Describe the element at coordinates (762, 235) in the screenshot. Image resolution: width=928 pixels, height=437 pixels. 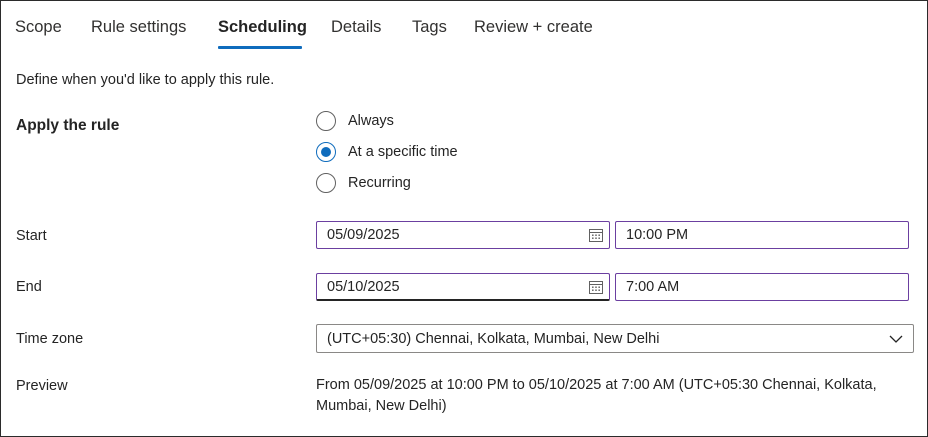
I see `start-time-input: 10:00 PM` at that location.